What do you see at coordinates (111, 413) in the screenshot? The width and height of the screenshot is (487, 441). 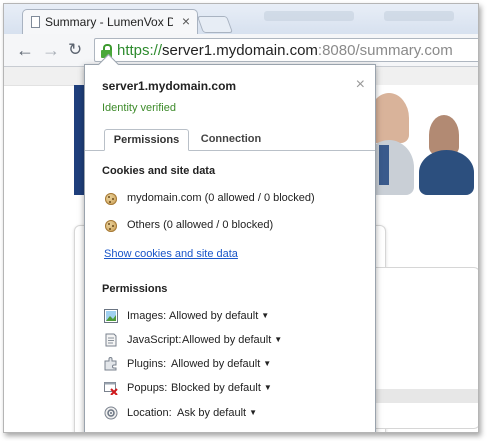 I see `location-icon` at bounding box center [111, 413].